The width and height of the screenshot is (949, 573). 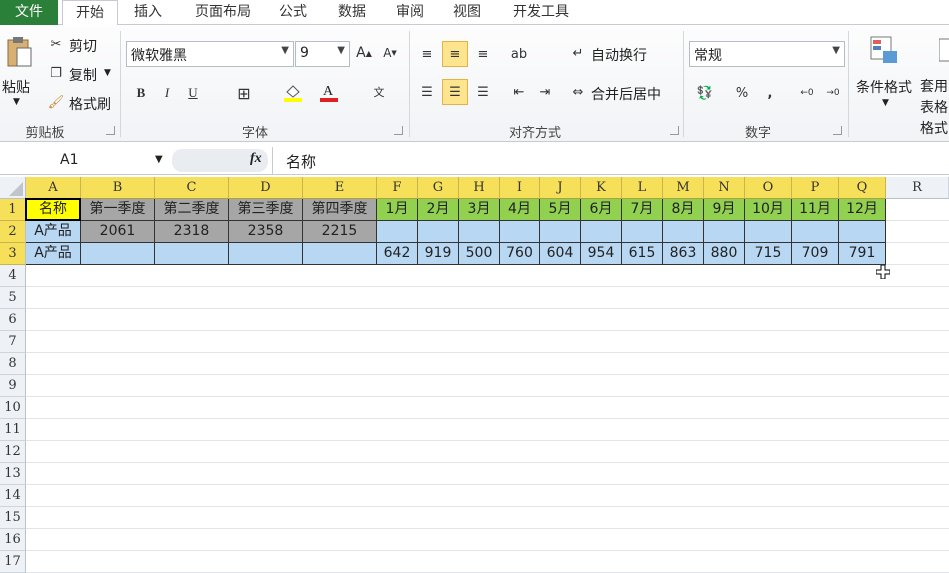 What do you see at coordinates (438, 232) in the screenshot?
I see `cell-G2` at bounding box center [438, 232].